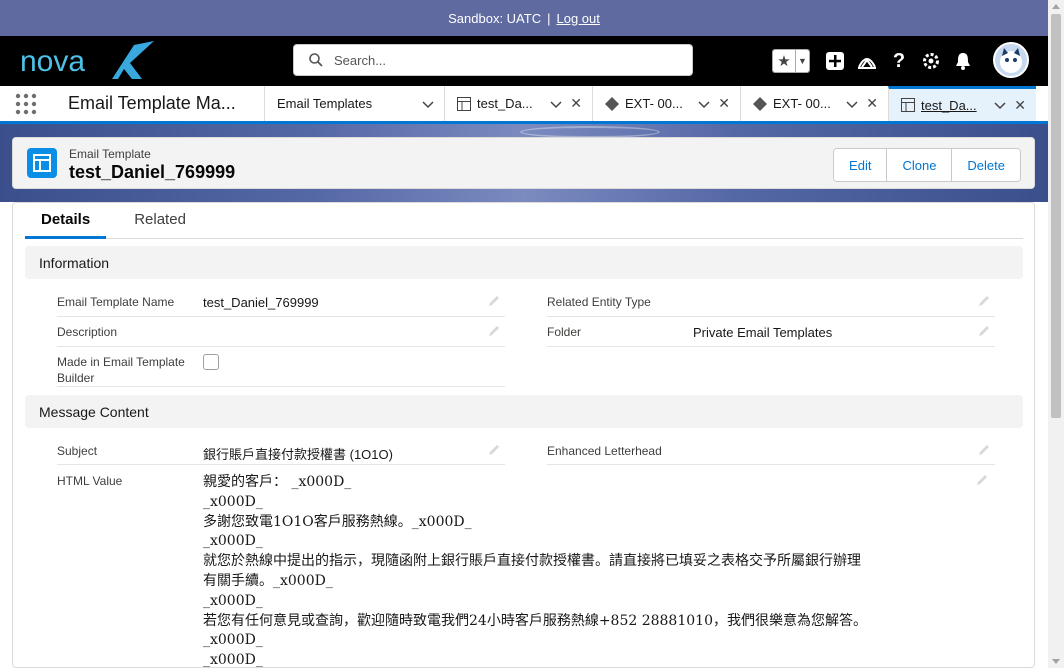 The height and width of the screenshot is (668, 1064). Describe the element at coordinates (42, 163) in the screenshot. I see `email-template-record-icon` at that location.